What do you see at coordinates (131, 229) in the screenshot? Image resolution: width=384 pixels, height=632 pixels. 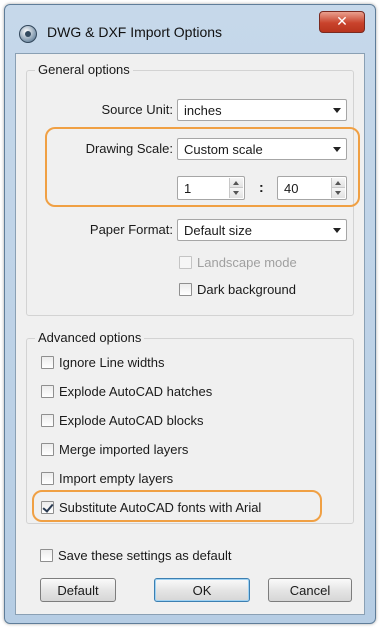 I see `paper-format-label: Paper Format:` at bounding box center [131, 229].